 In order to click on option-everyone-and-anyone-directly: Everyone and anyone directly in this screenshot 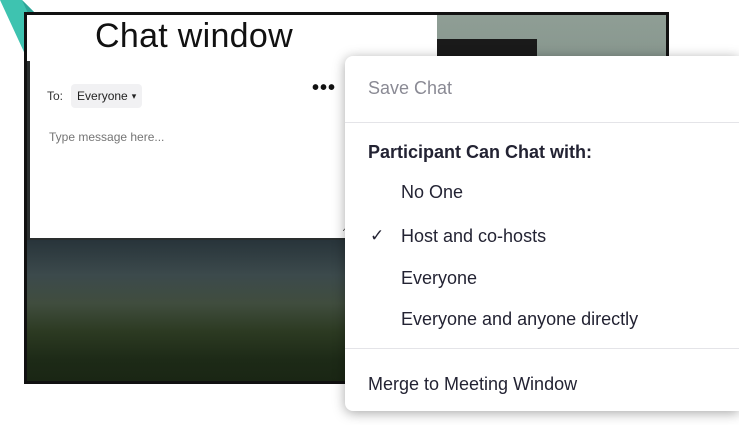, I will do `click(542, 319)`.